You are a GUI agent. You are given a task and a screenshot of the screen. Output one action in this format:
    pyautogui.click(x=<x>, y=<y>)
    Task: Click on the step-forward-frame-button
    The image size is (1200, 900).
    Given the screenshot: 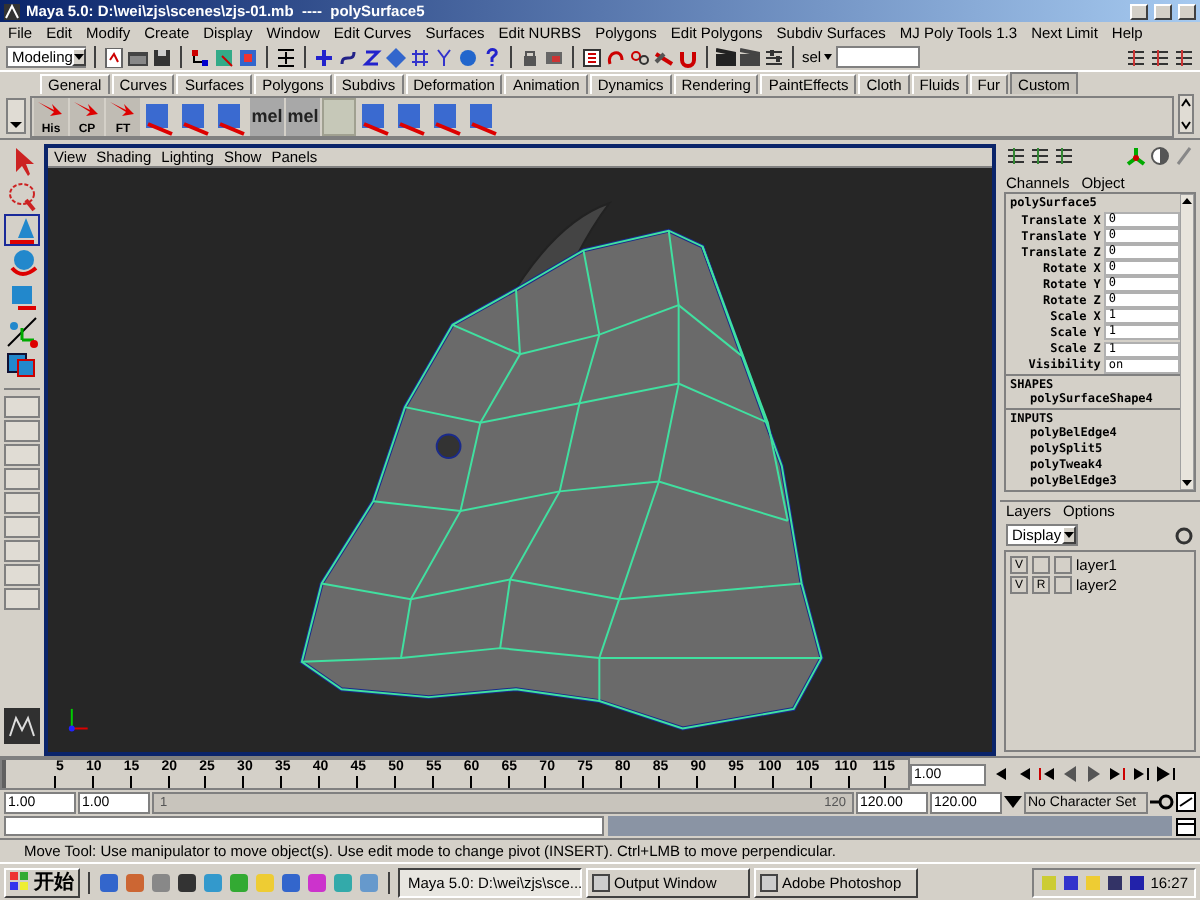 What is the action you would take?
    pyautogui.click(x=1118, y=774)
    